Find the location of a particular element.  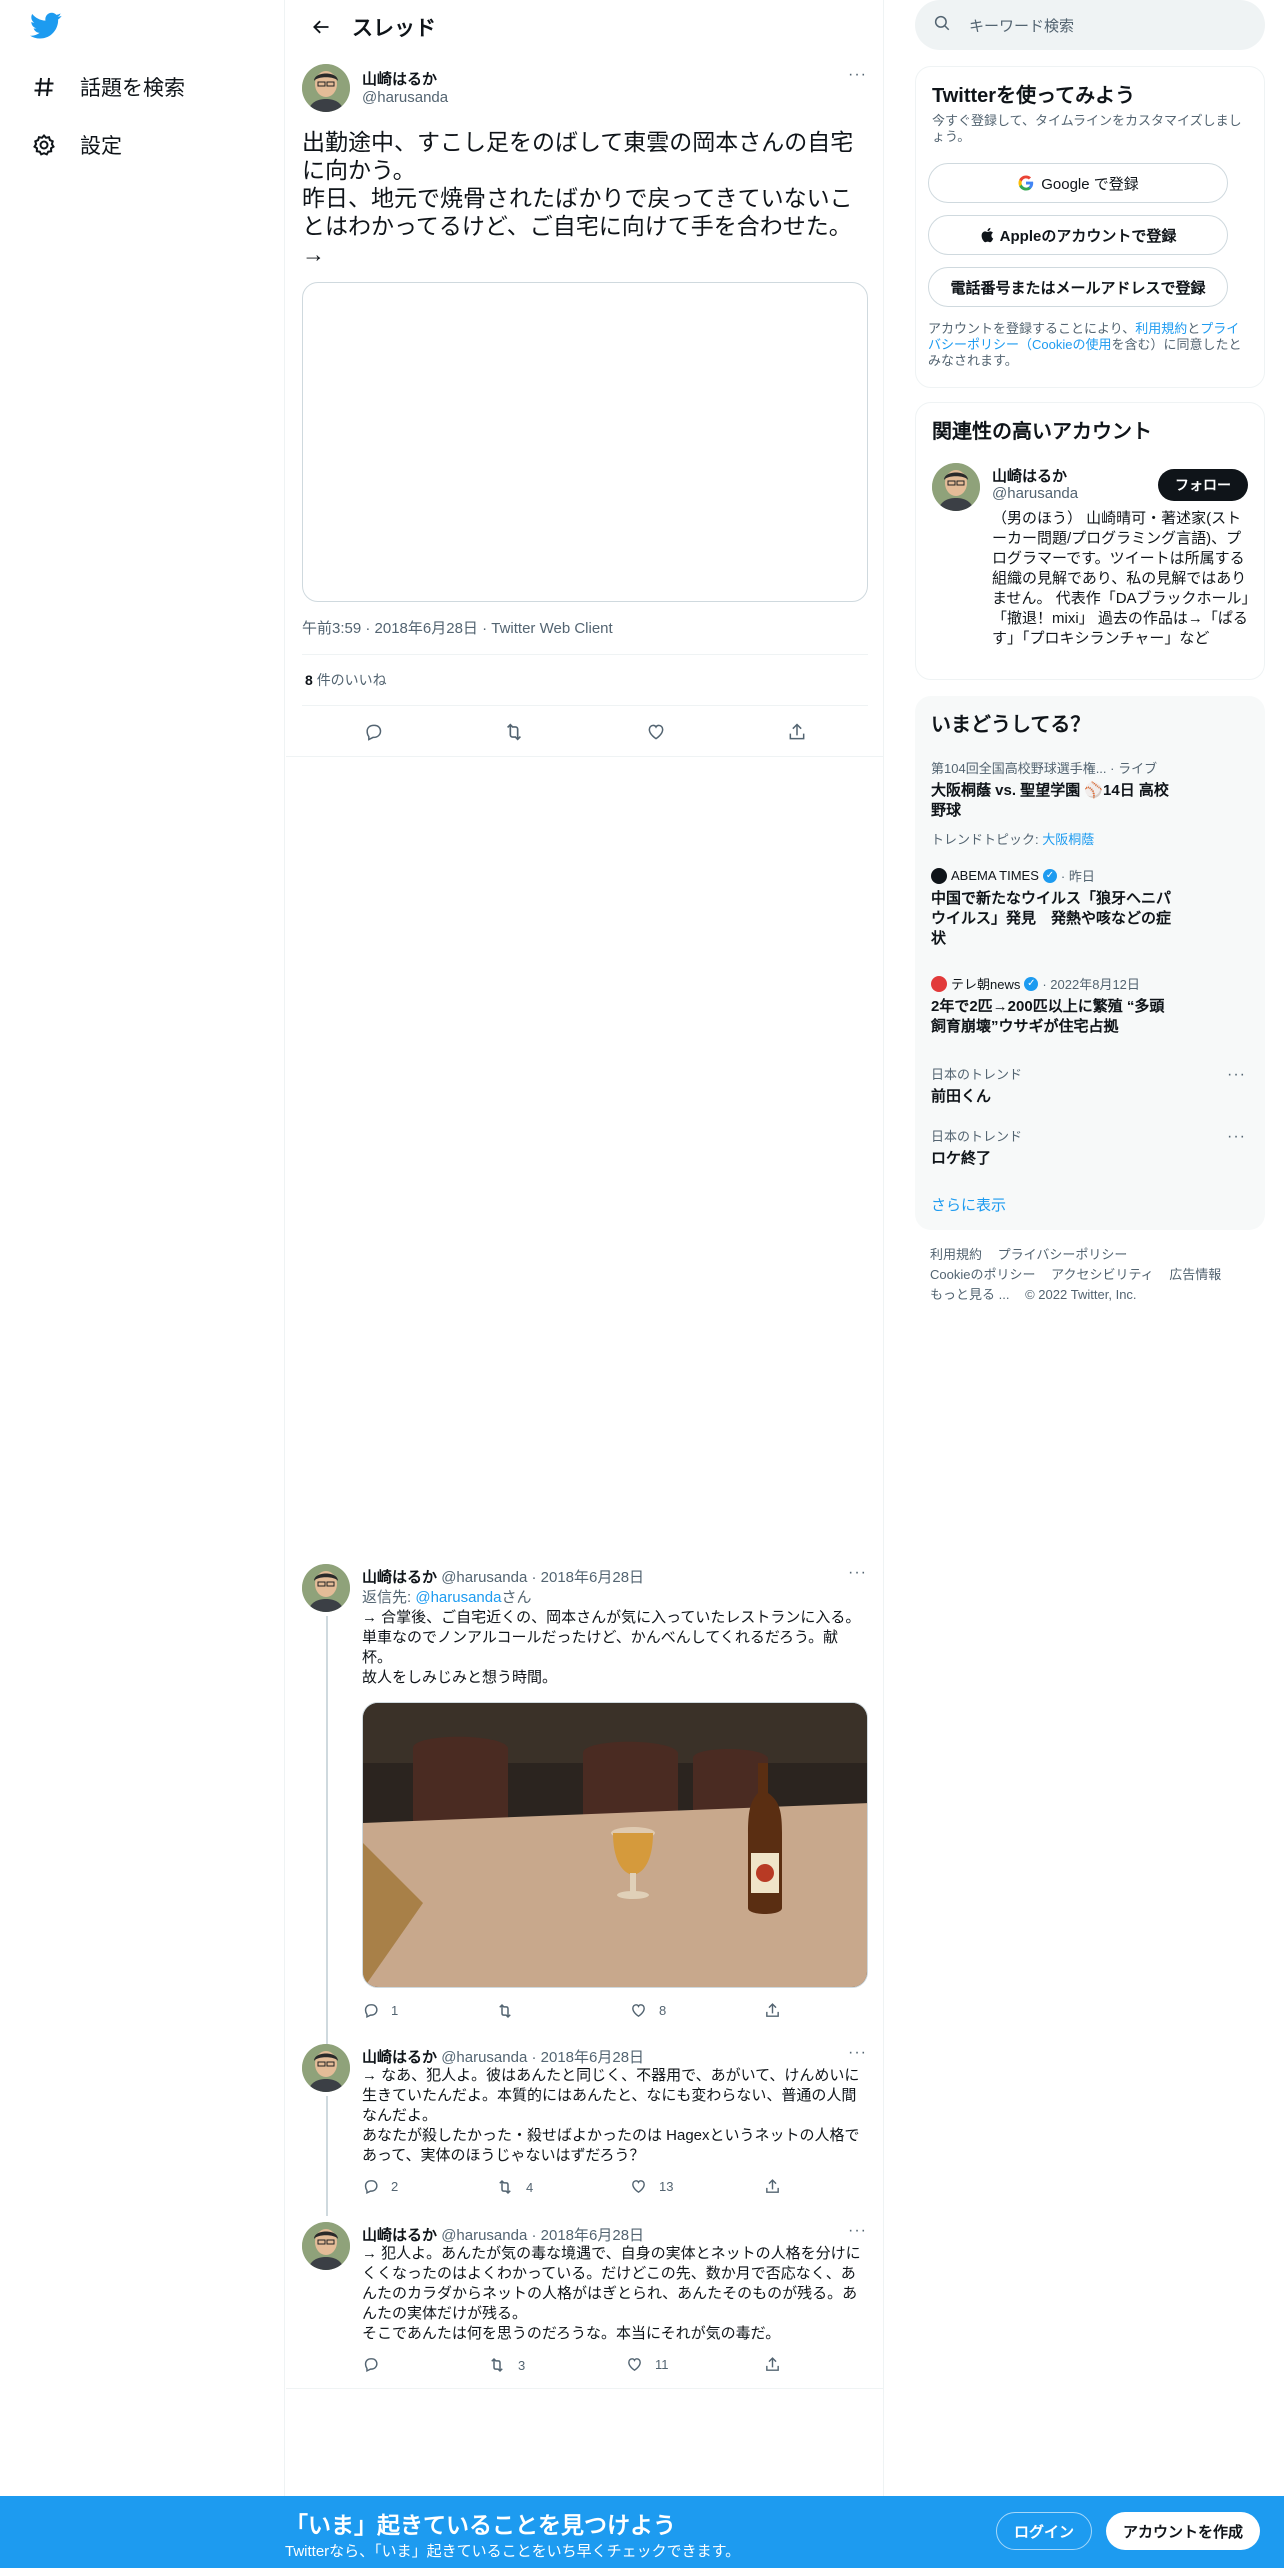

tweet-actions is located at coordinates (585, 732).